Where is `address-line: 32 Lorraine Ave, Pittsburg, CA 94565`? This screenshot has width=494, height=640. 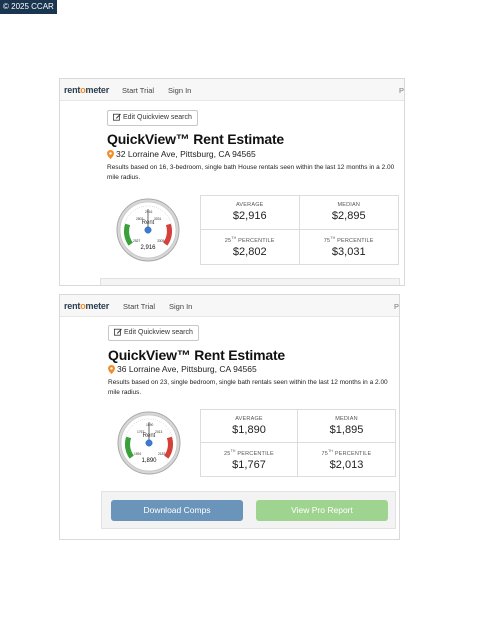
address-line: 32 Lorraine Ave, Pittsburg, CA 94565 is located at coordinates (181, 154).